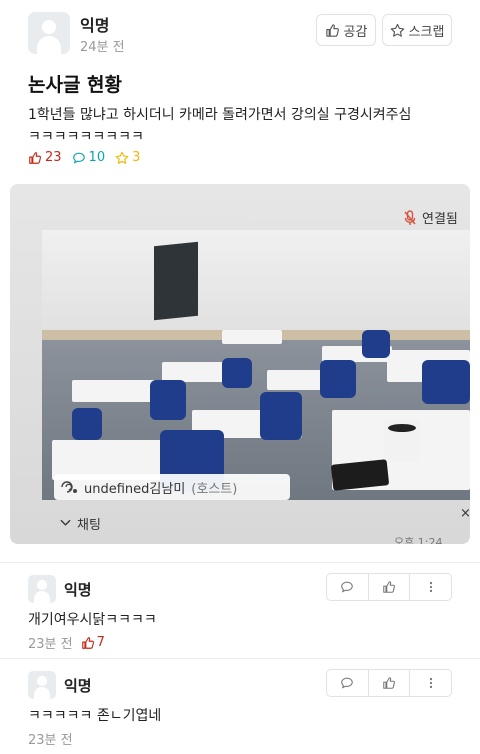 The image size is (480, 754). What do you see at coordinates (100, 642) in the screenshot?
I see `comment-like-value: 7` at bounding box center [100, 642].